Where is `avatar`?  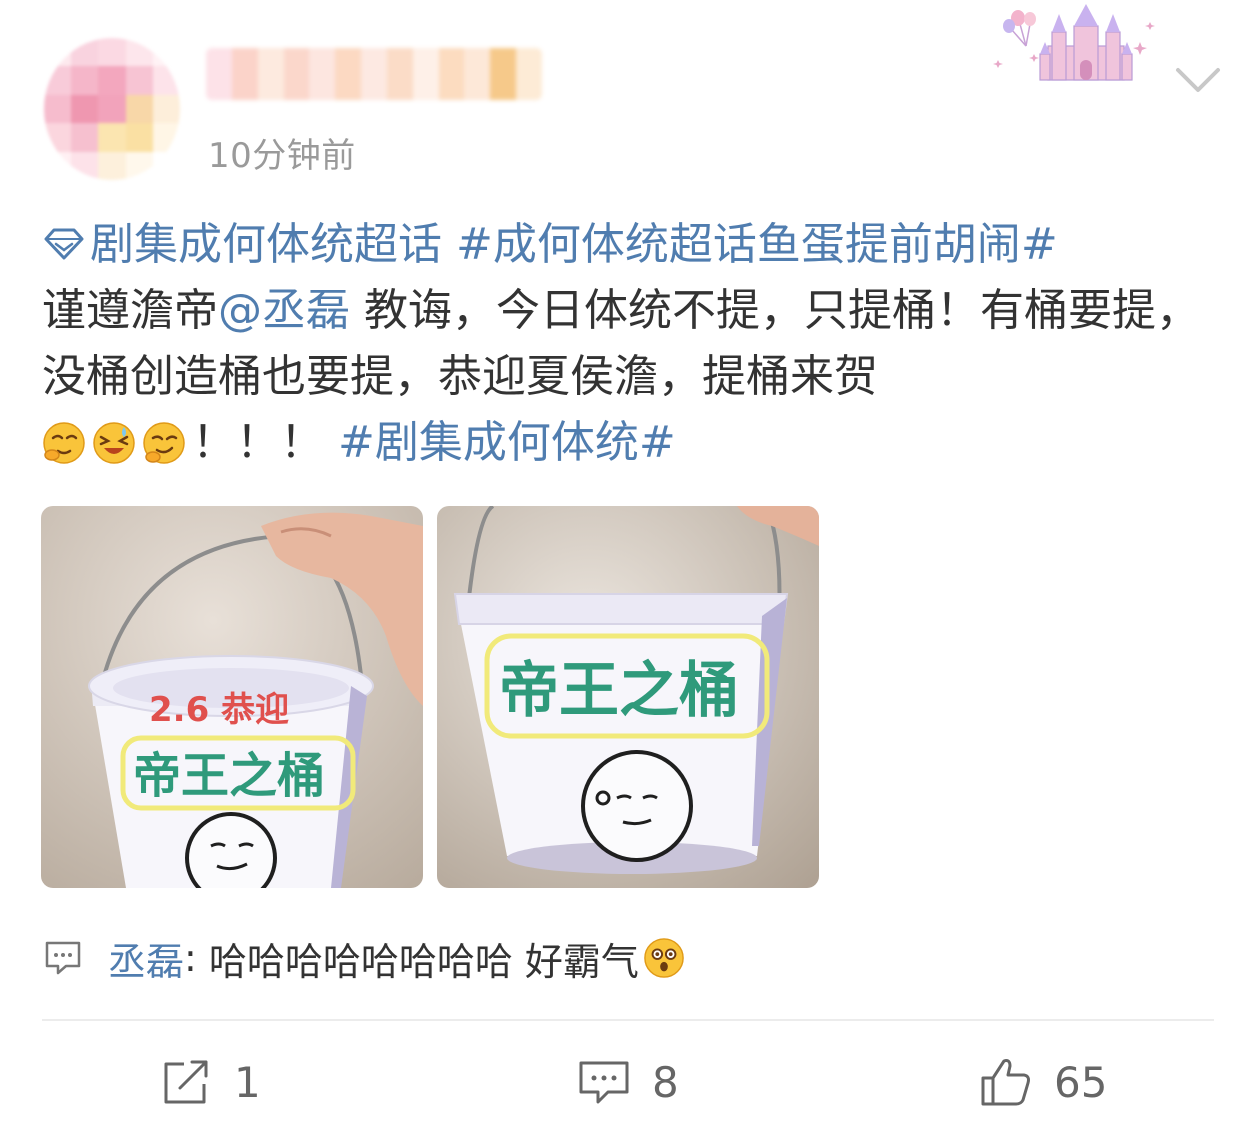
avatar is located at coordinates (112, 109).